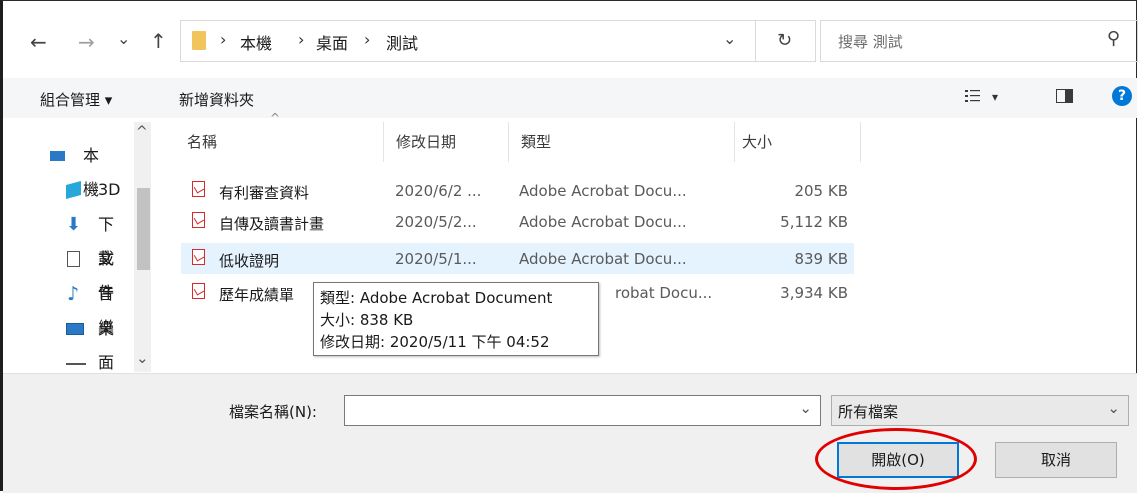  Describe the element at coordinates (1064, 96) in the screenshot. I see `preview-pane-icon` at that location.